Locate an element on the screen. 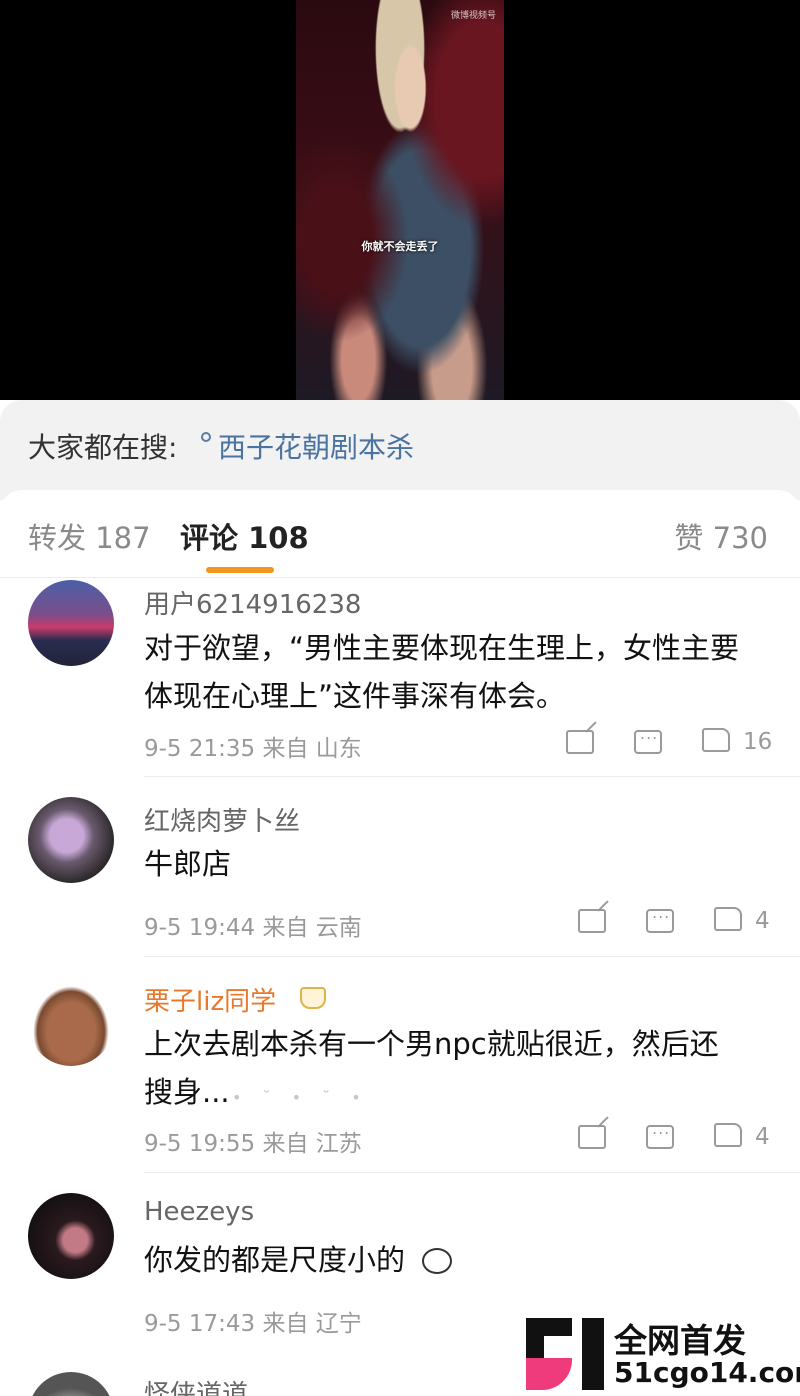 Image resolution: width=800 pixels, height=1396 pixels. comment-text-line: 牛郎店 is located at coordinates (188, 864).